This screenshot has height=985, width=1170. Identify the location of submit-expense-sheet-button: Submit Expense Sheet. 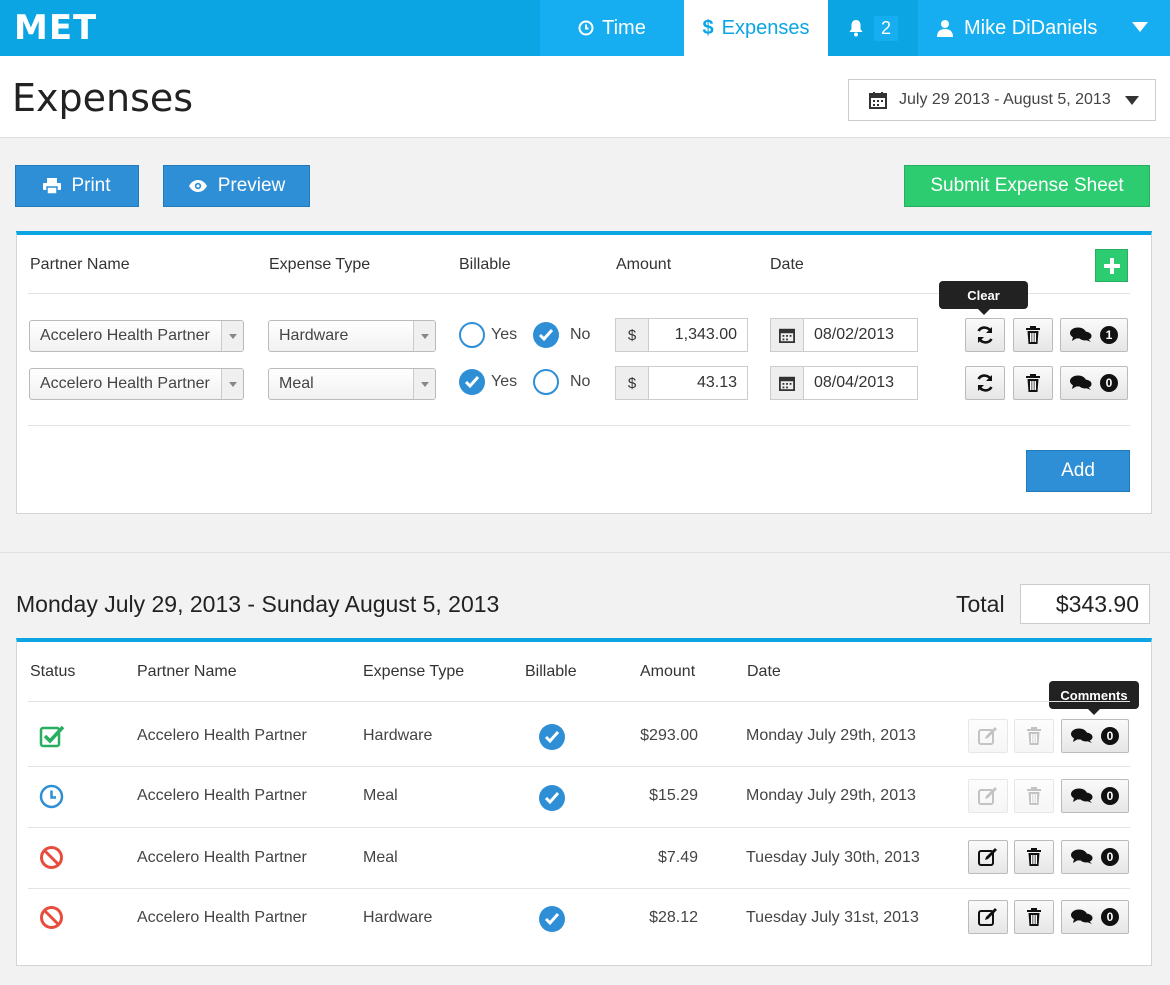
(1027, 186).